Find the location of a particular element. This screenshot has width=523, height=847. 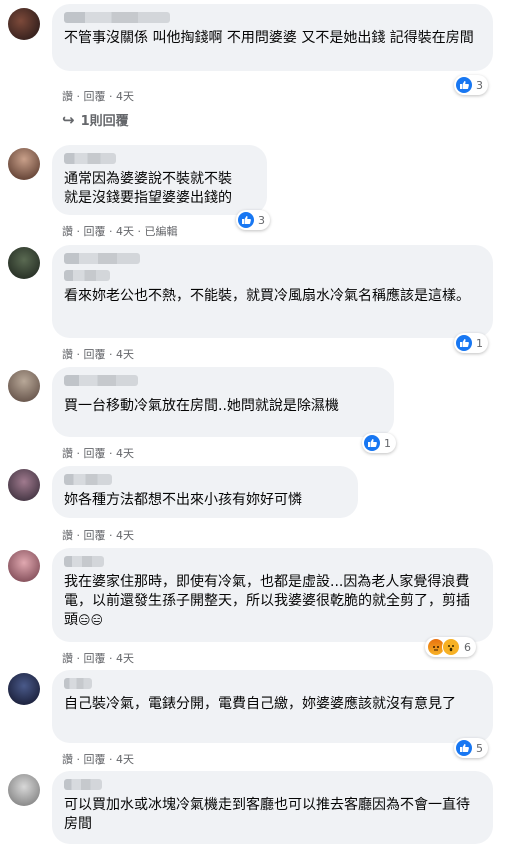

comment-bubble: 可以買加水或冰塊冷氣機走到客廳也可以推去客廳因為不會一直待房間 is located at coordinates (272, 807).